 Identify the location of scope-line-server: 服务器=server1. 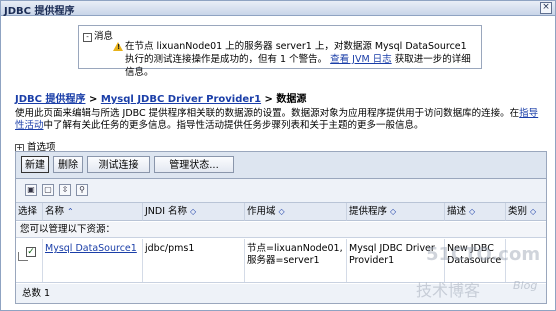
(283, 260).